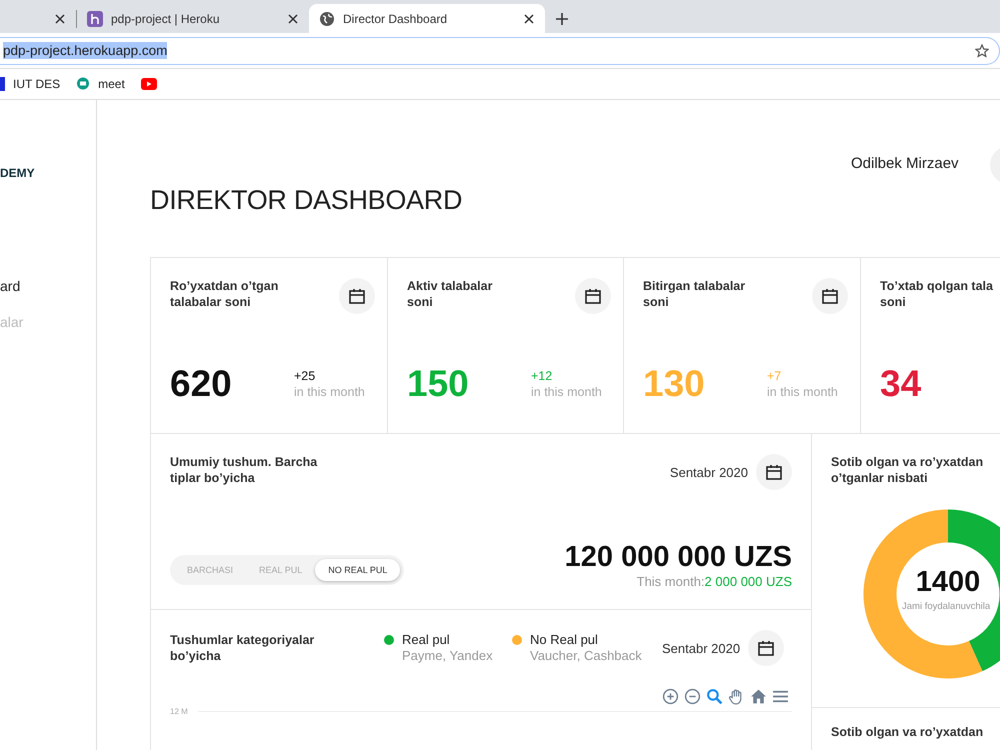 The image size is (1000, 750). I want to click on browser-tab: Director Dashboard, so click(427, 18).